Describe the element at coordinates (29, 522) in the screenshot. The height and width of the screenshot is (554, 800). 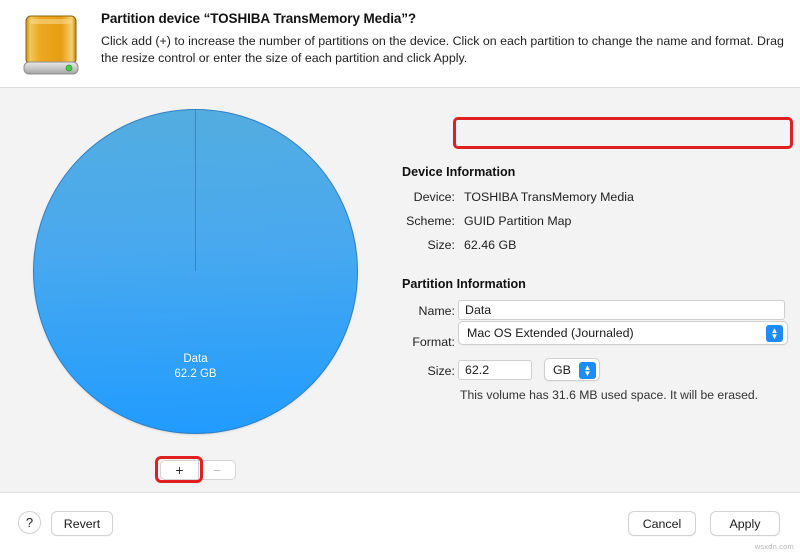
I see `help-button: ?` at that location.